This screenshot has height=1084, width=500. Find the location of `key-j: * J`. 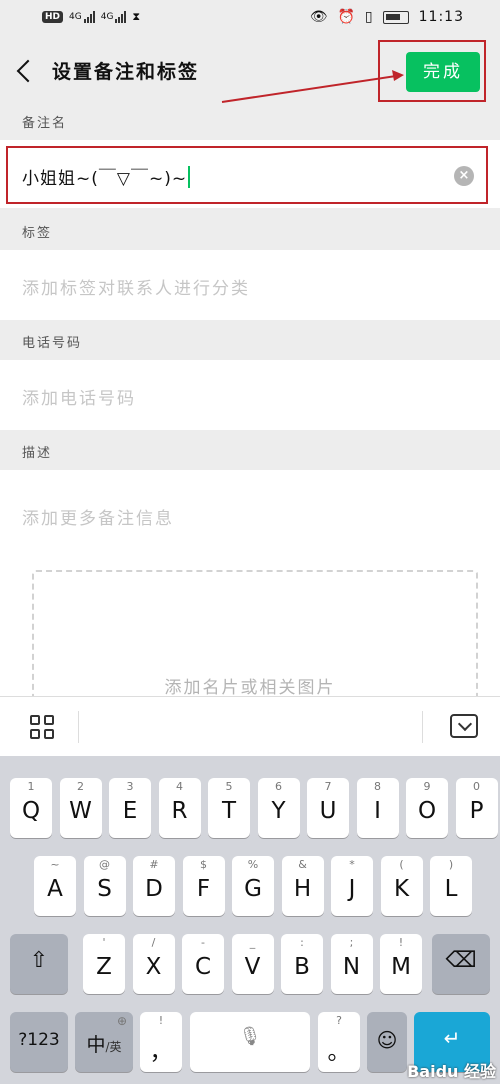

key-j: * J is located at coordinates (352, 886).